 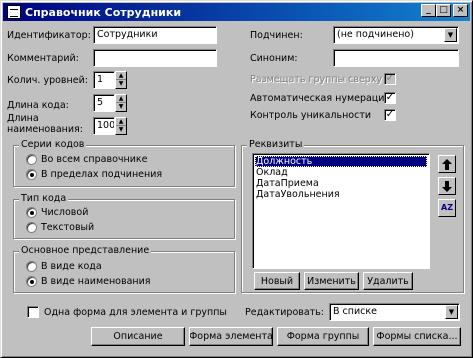 I want to click on list-item: ДатаУвольнения, so click(x=341, y=194).